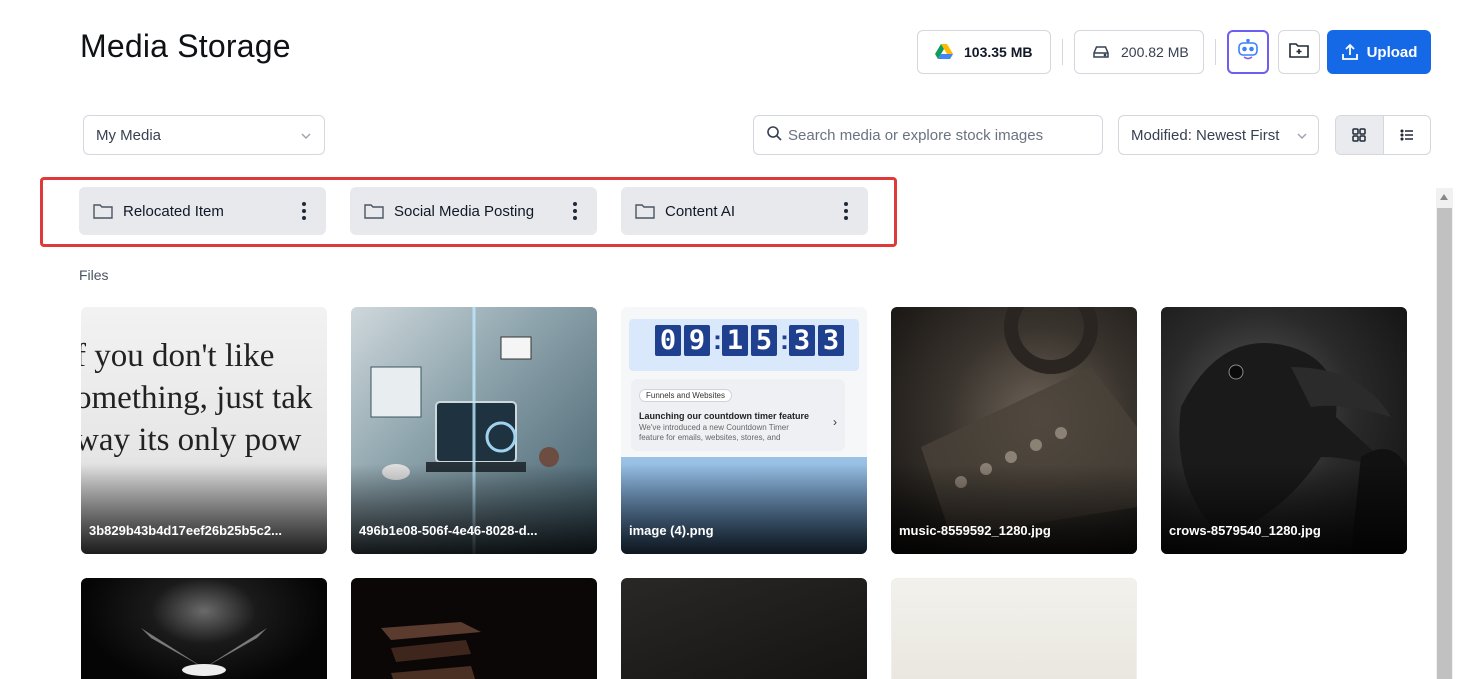 This screenshot has height=679, width=1481. What do you see at coordinates (700, 211) in the screenshot?
I see `folder-name: Content AI` at bounding box center [700, 211].